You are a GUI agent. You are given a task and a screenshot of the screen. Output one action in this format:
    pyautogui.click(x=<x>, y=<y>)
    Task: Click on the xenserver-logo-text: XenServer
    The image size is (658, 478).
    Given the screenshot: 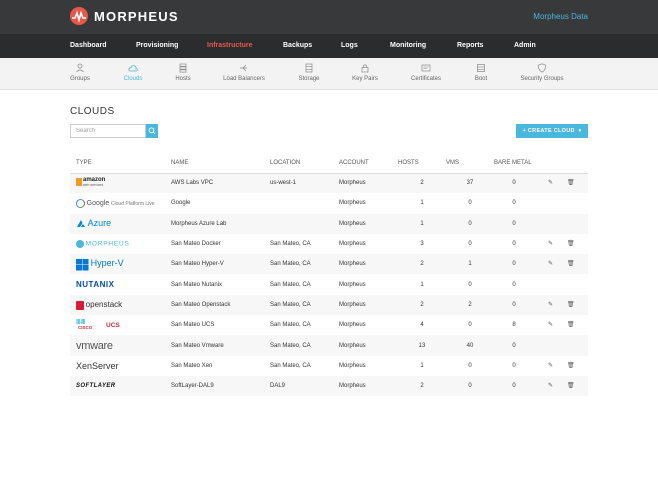 What is the action you would take?
    pyautogui.click(x=97, y=365)
    